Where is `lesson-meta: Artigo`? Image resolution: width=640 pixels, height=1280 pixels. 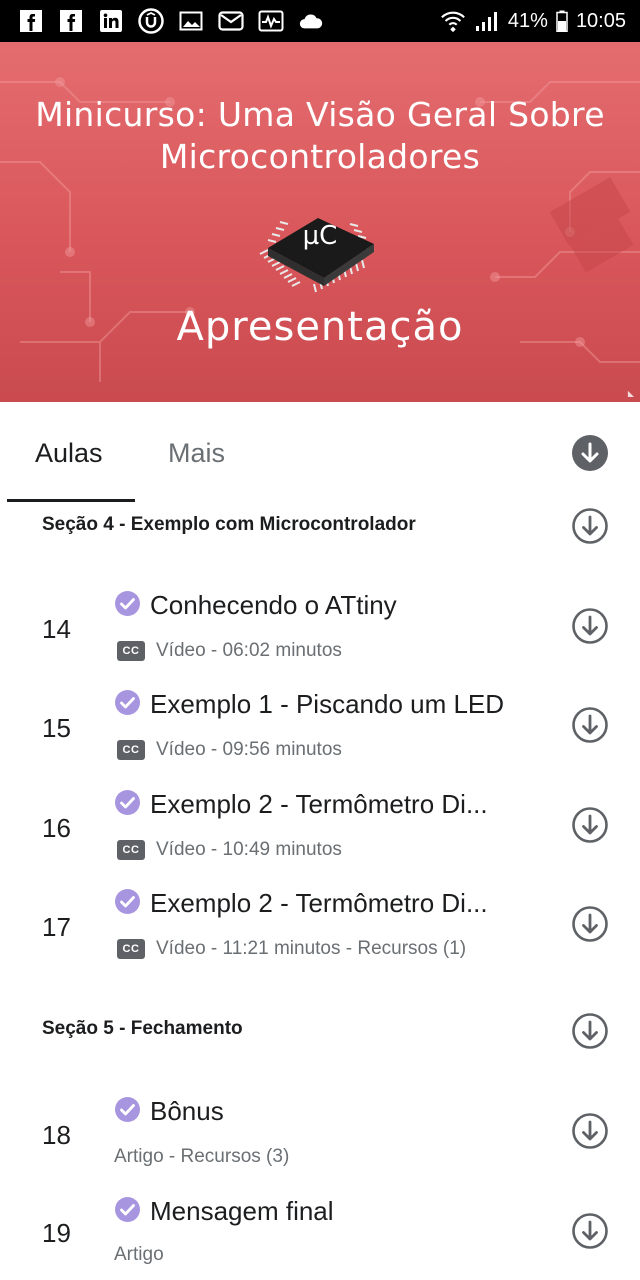 lesson-meta: Artigo is located at coordinates (139, 1254).